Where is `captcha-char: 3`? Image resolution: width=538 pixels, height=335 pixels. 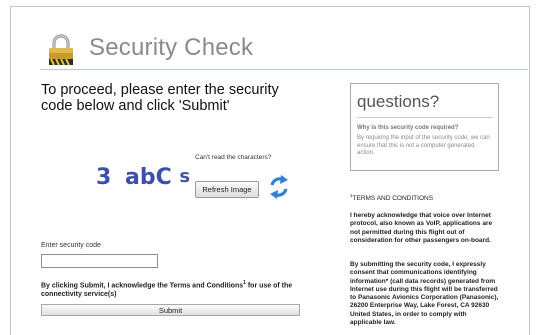
captcha-char: 3 is located at coordinates (104, 177).